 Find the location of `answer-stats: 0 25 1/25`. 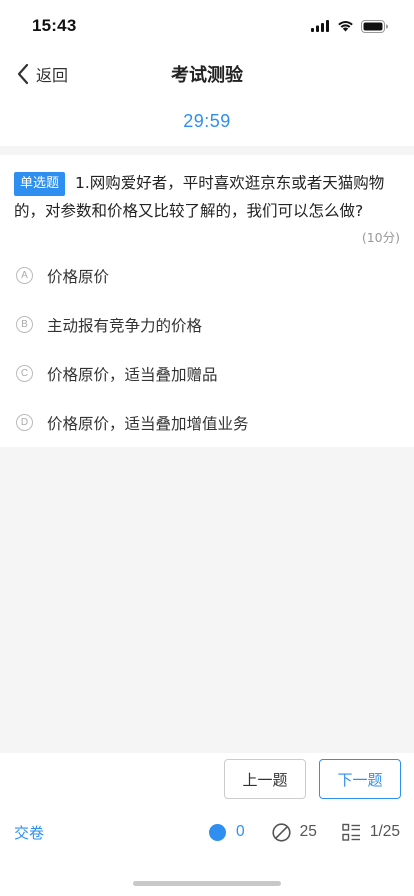

answer-stats: 0 25 1/25 is located at coordinates (304, 832).